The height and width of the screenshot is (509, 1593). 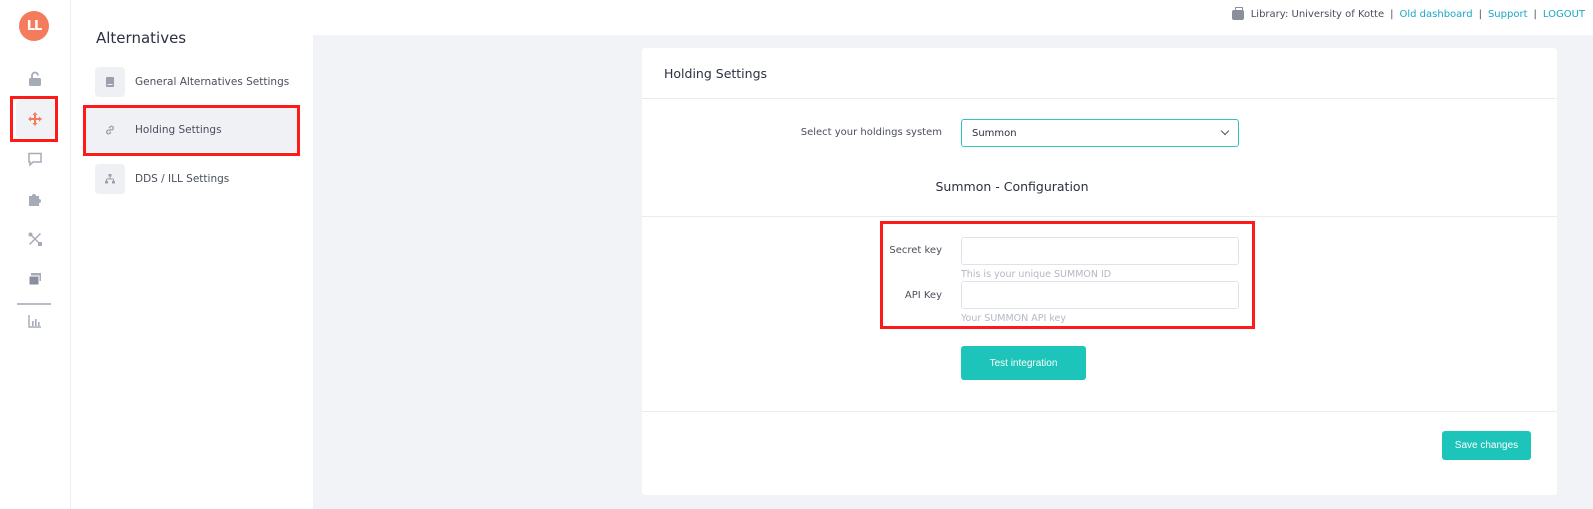 I want to click on save-changes-button: Save changes, so click(x=1486, y=445).